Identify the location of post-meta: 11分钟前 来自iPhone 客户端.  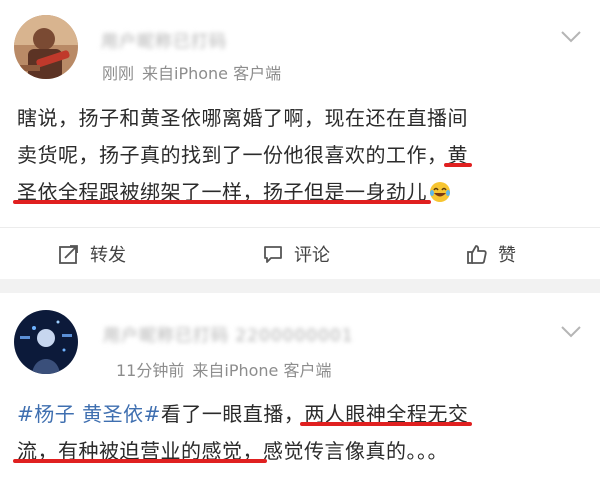
(223, 371).